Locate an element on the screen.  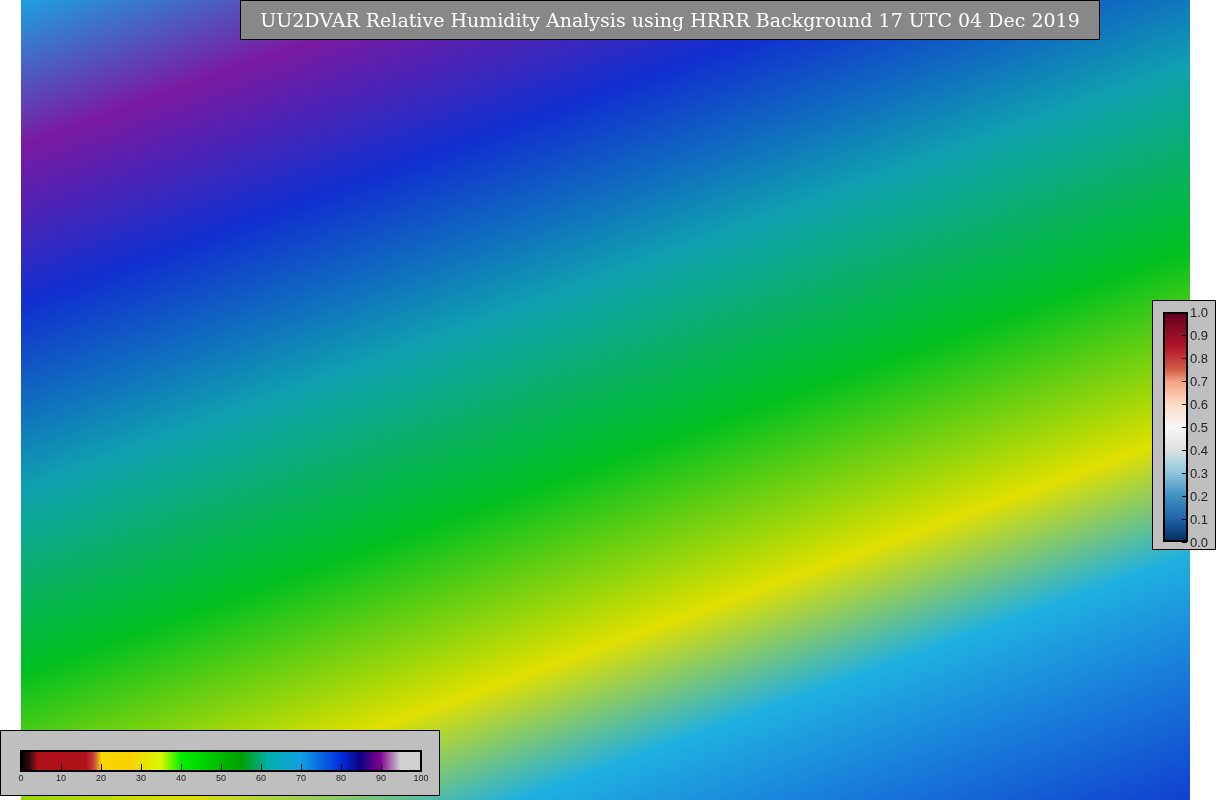
tick-label: 80 is located at coordinates (341, 778).